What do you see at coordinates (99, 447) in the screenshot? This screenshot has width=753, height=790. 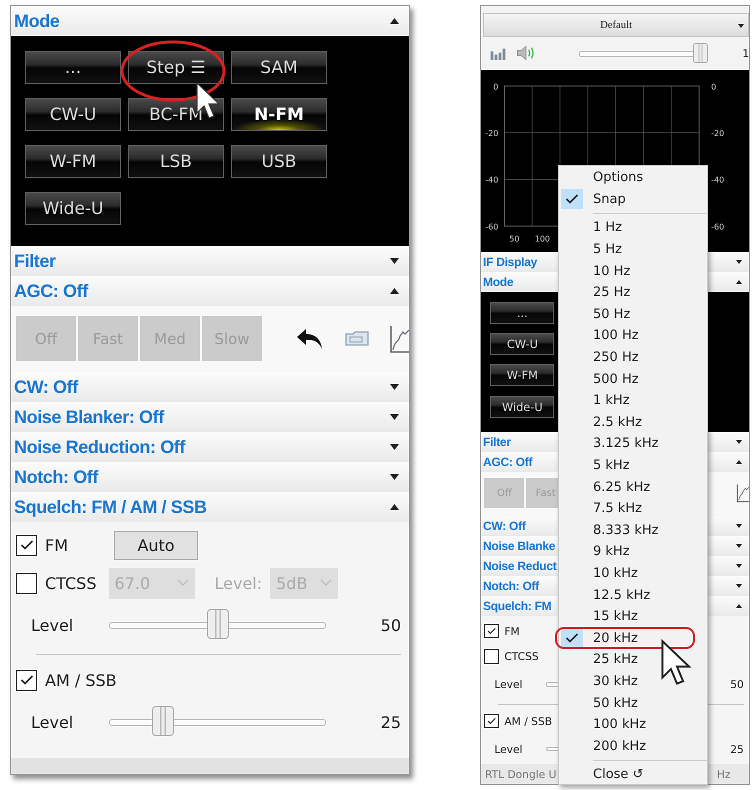 I see `section-title: Noise Reduction: Off` at bounding box center [99, 447].